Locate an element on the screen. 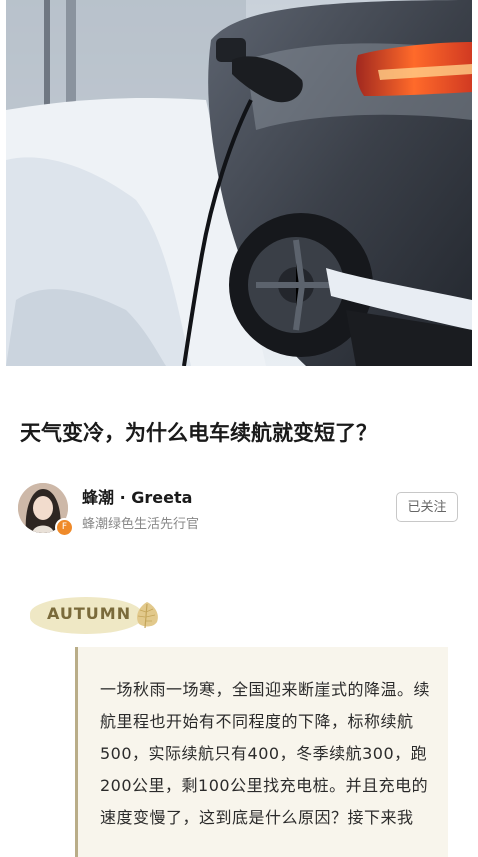 The image size is (478, 857). author-subtitle: 蜂潮绿色生活先行官 is located at coordinates (141, 524).